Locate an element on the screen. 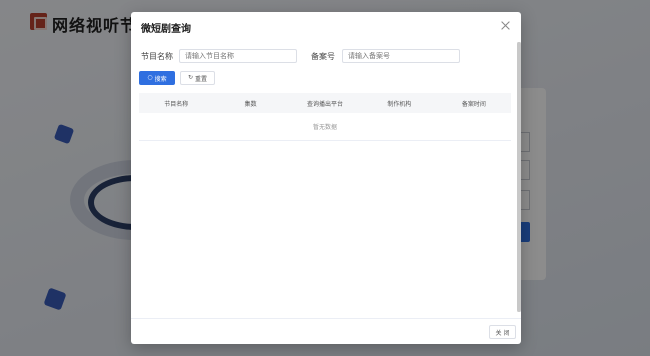 This screenshot has height=356, width=650. program-name-input is located at coordinates (238, 56).